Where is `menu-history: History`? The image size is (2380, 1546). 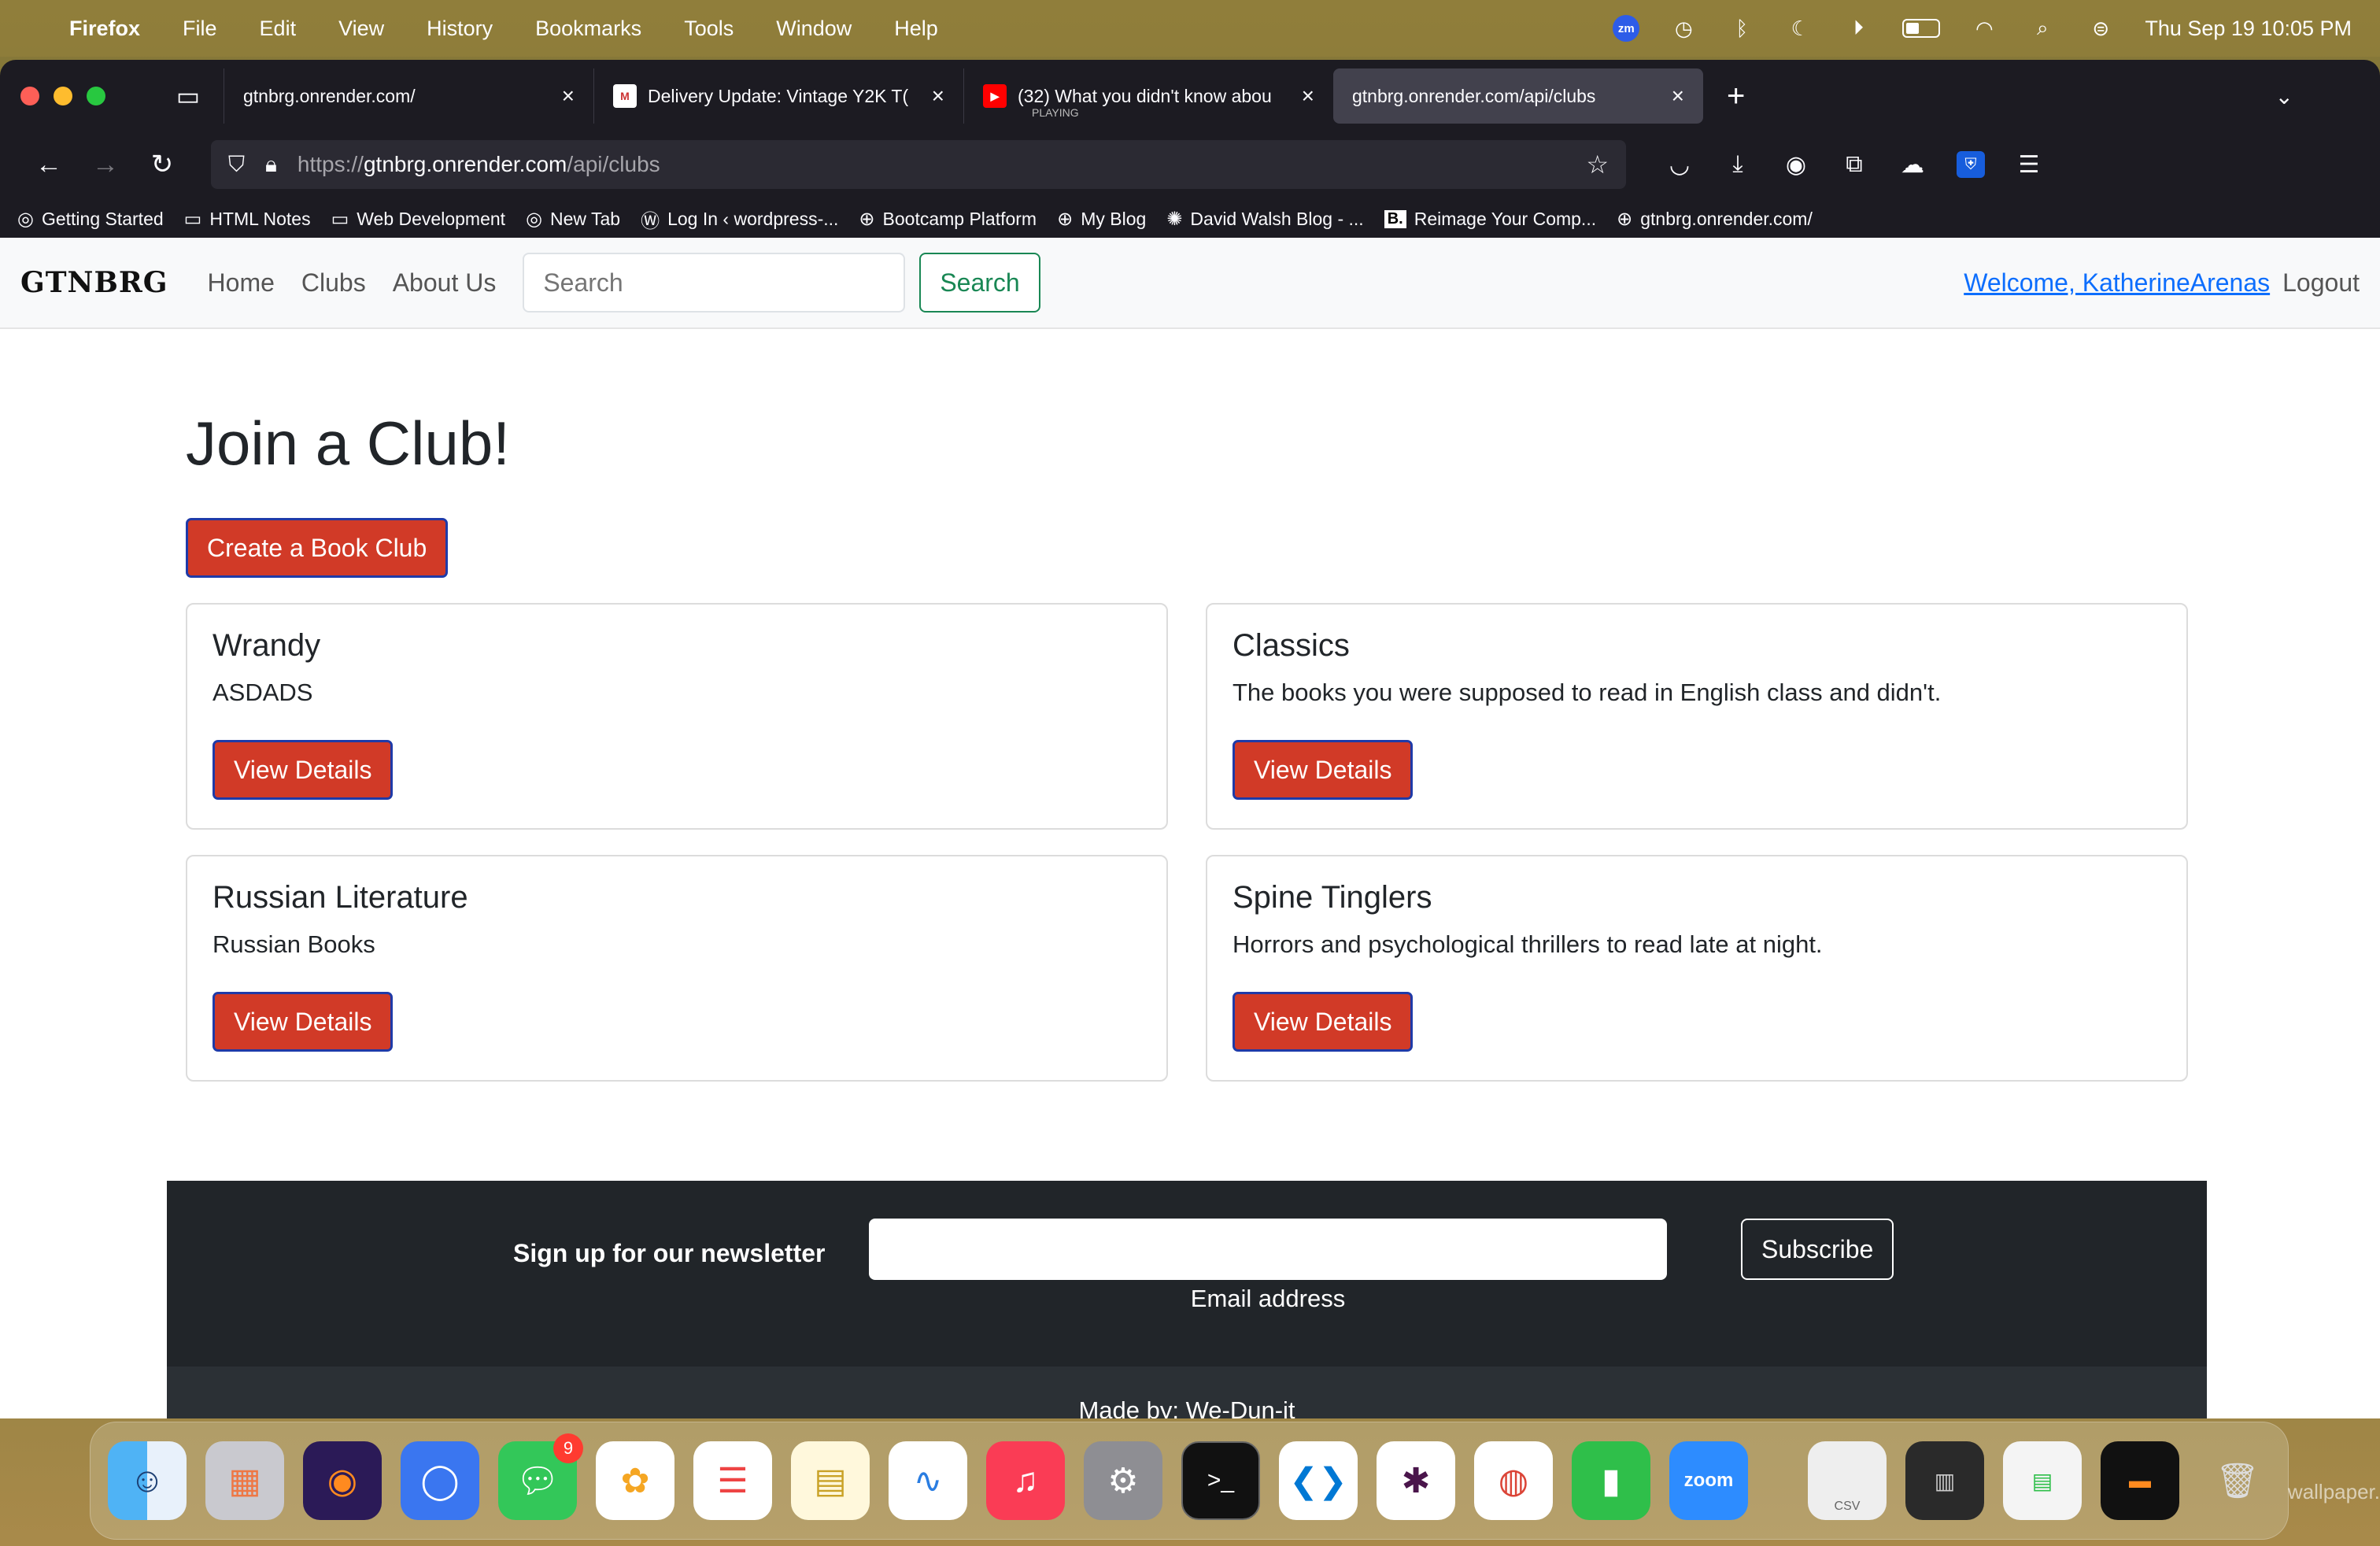 menu-history: History is located at coordinates (460, 29).